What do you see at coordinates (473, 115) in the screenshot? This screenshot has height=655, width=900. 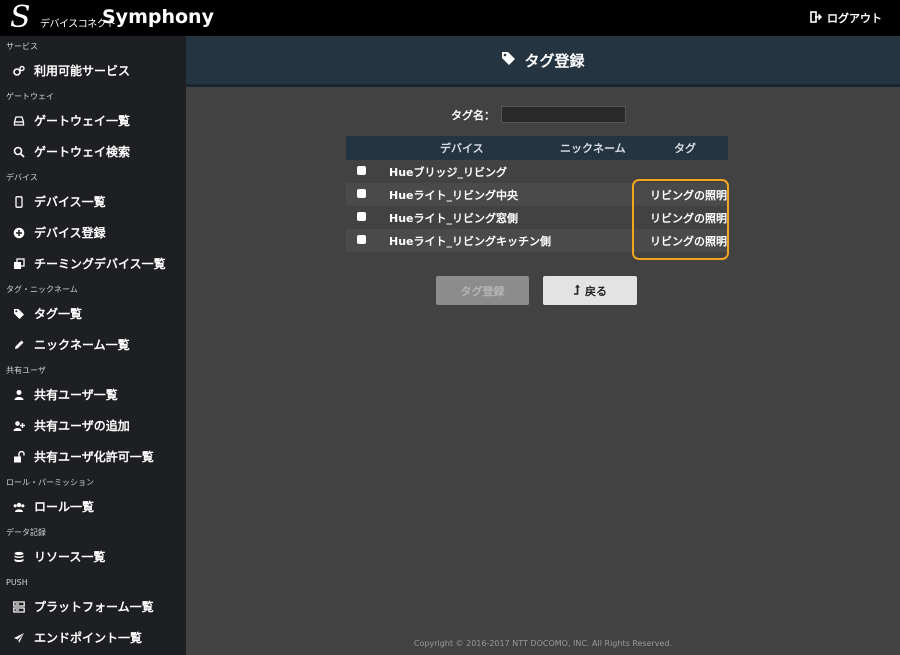 I see `tag-name-label: タグ名：` at bounding box center [473, 115].